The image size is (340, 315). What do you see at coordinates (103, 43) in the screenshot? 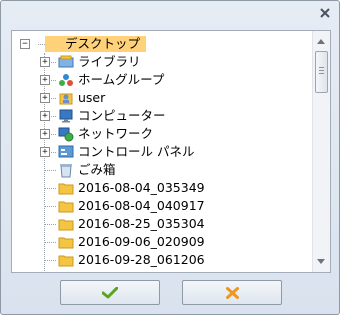
I see `root-label-text: デスクトップ` at bounding box center [103, 43].